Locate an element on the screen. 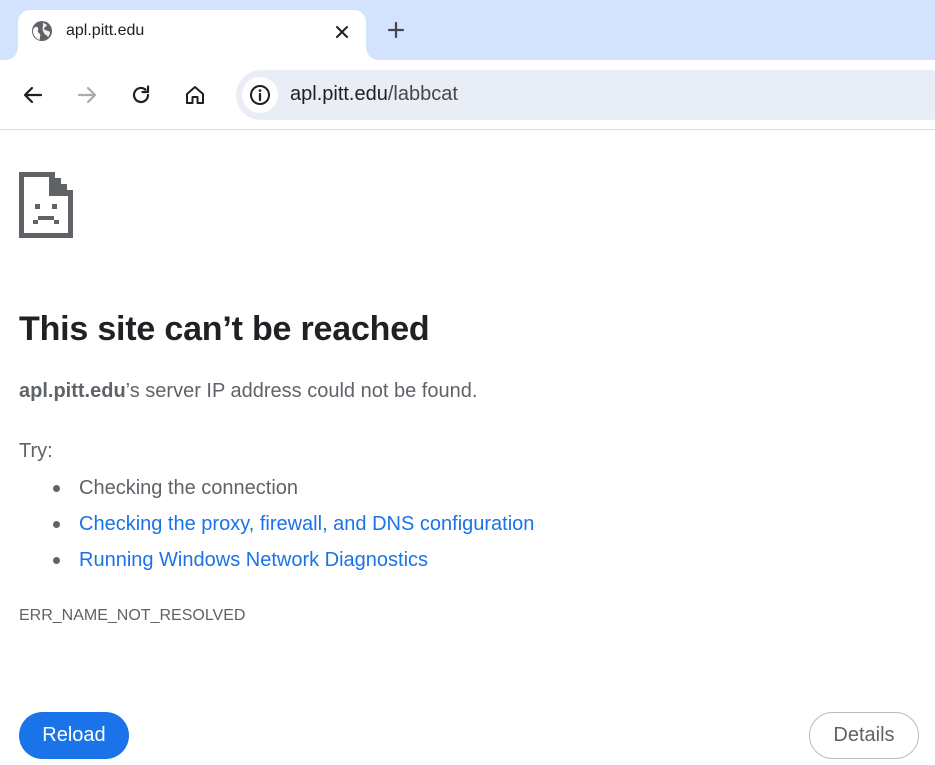 The width and height of the screenshot is (935, 765). globe-icon is located at coordinates (42, 31).